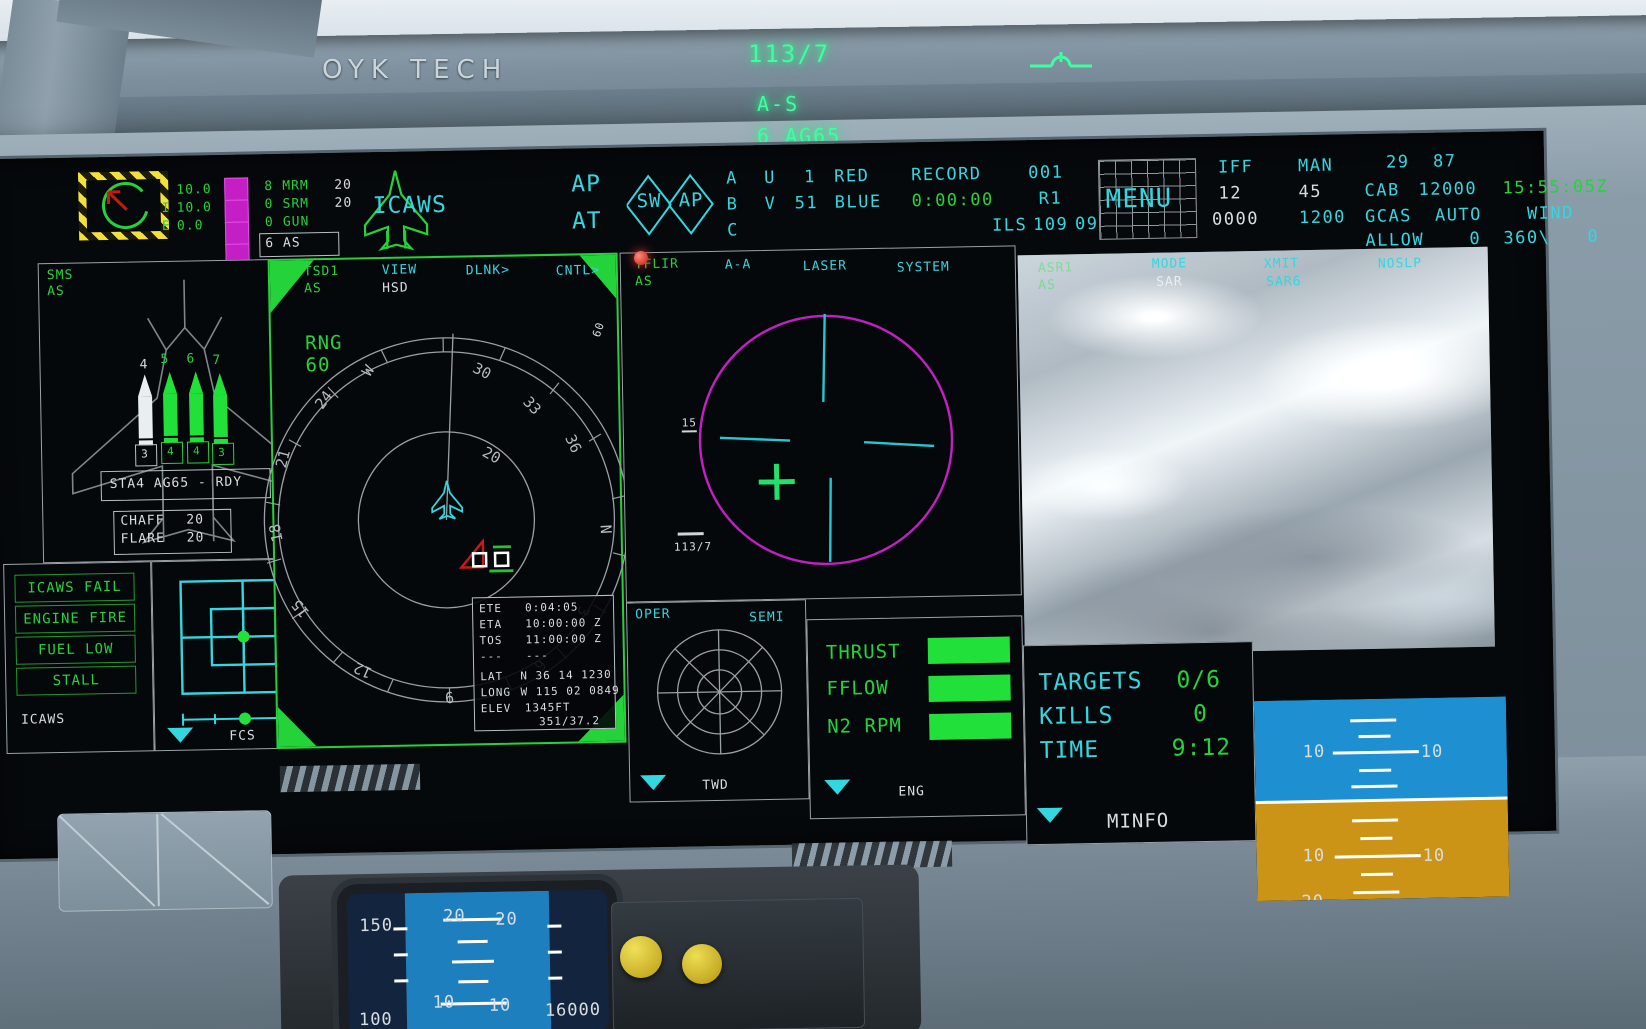  Describe the element at coordinates (491, 554) in the screenshot. I see `hsd-track-symbols` at that location.